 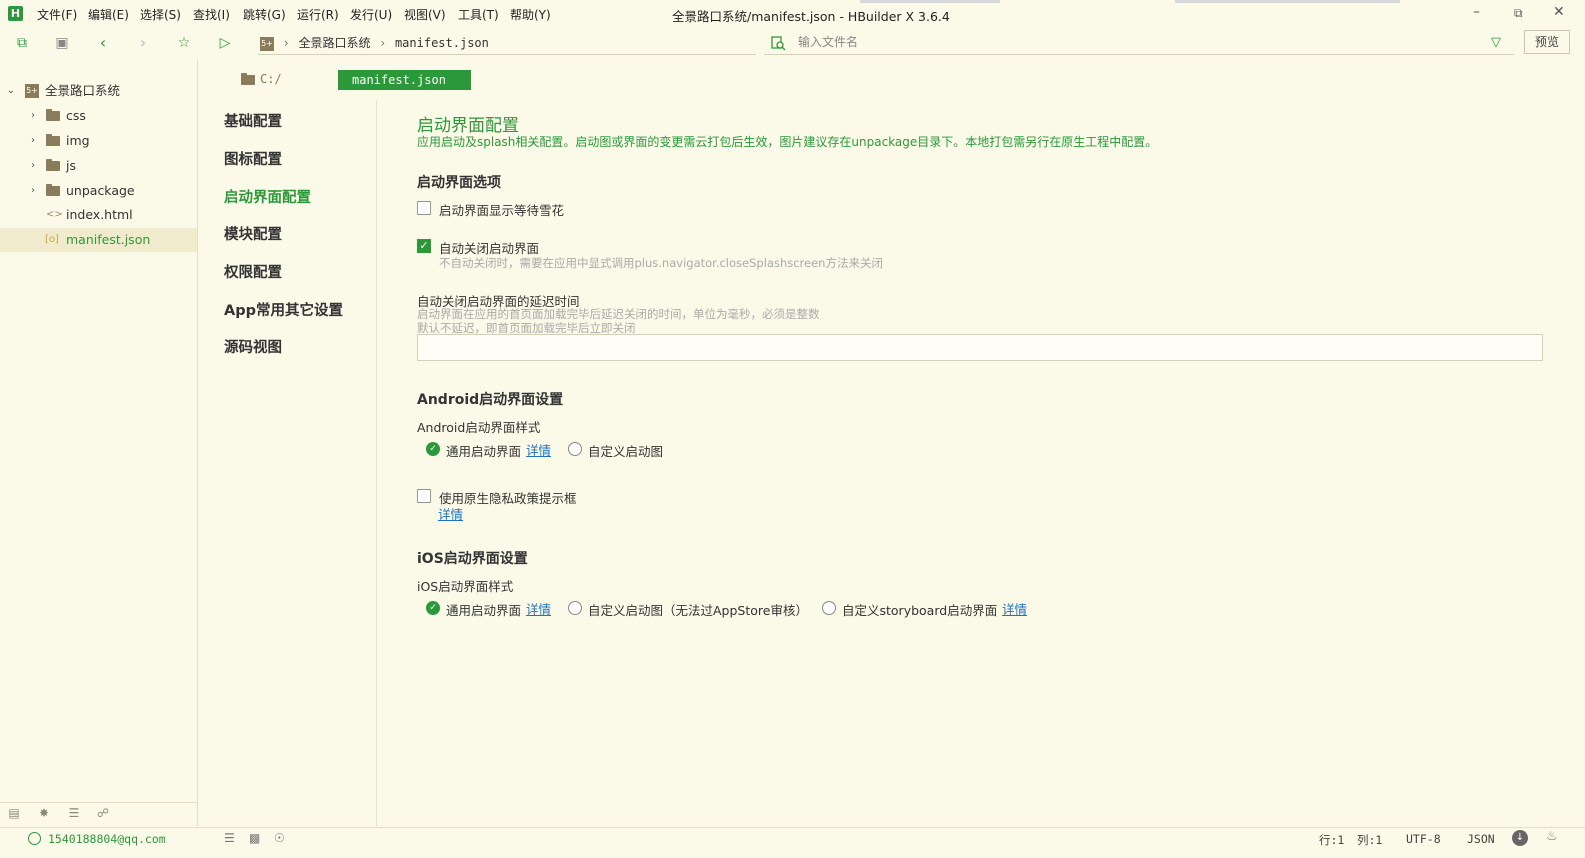 I want to click on android-common-radio: ✓, so click(x=433, y=449).